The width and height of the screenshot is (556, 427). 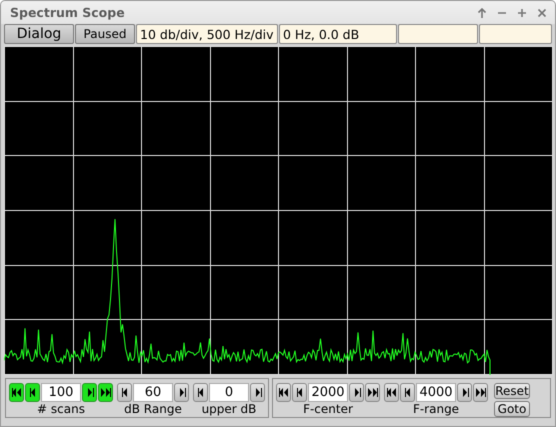 I want to click on up-arrow-icon, so click(x=482, y=13).